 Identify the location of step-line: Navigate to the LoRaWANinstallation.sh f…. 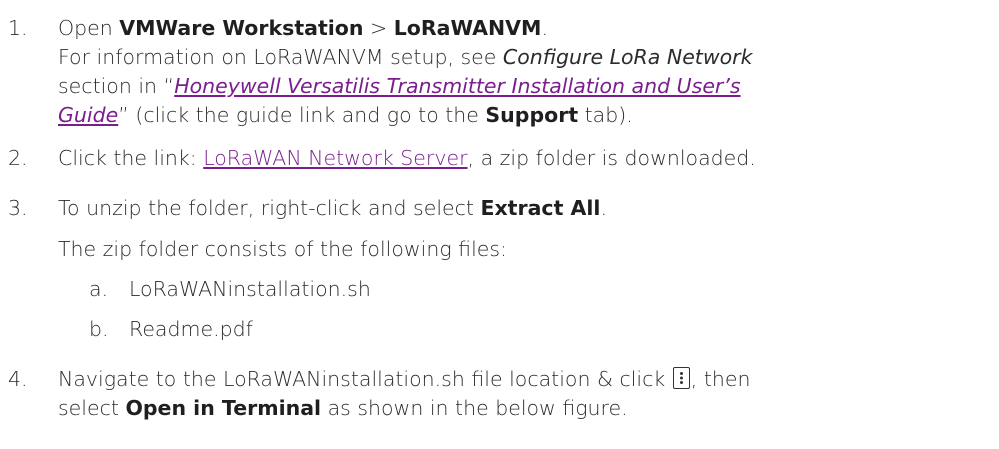
(525, 379).